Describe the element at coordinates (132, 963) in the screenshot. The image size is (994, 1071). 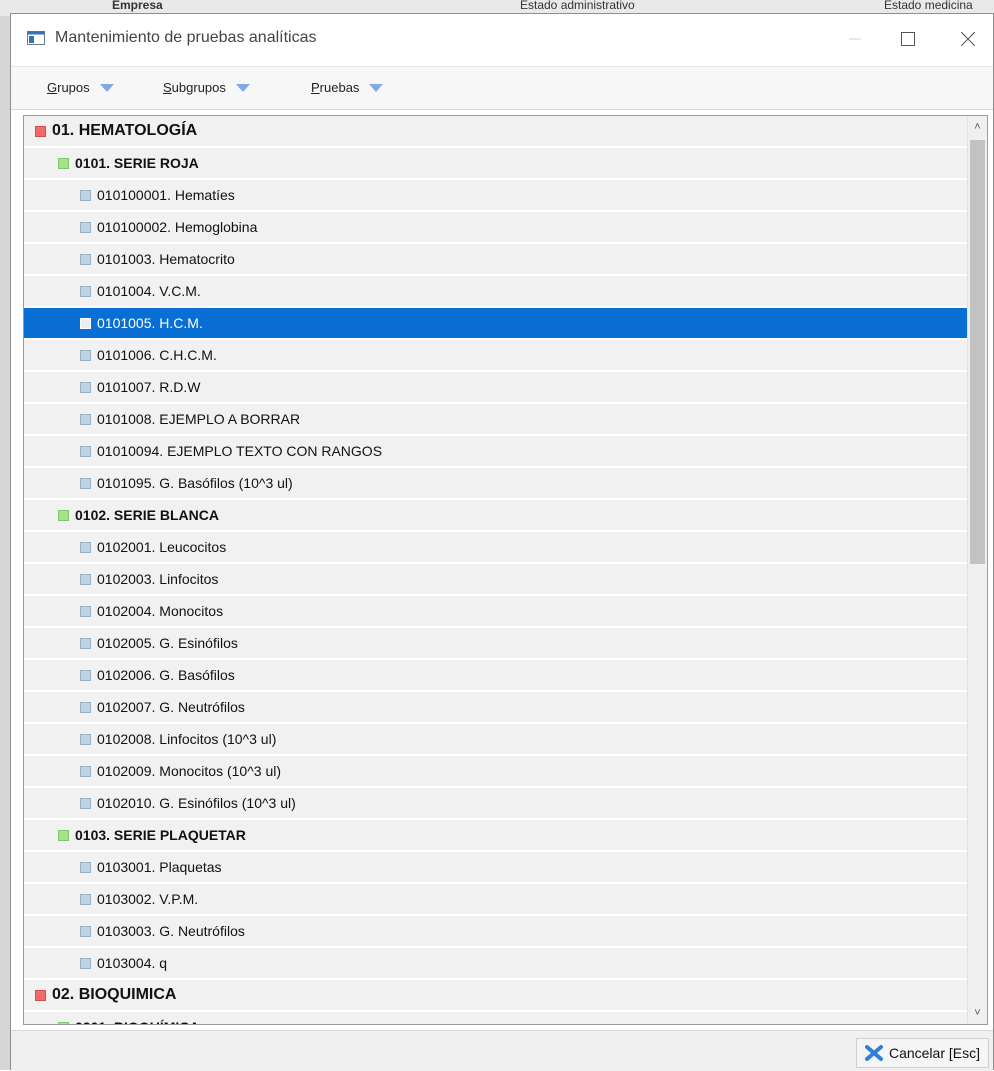
I see `tree-row-label: 0103004. q` at that location.